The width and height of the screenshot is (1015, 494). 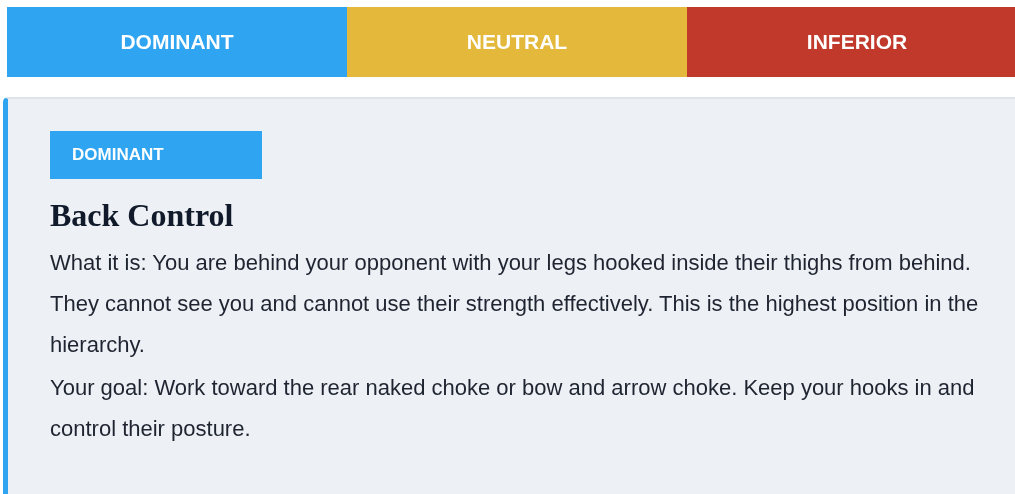 I want to click on category-label: DOMINANT, so click(x=156, y=155).